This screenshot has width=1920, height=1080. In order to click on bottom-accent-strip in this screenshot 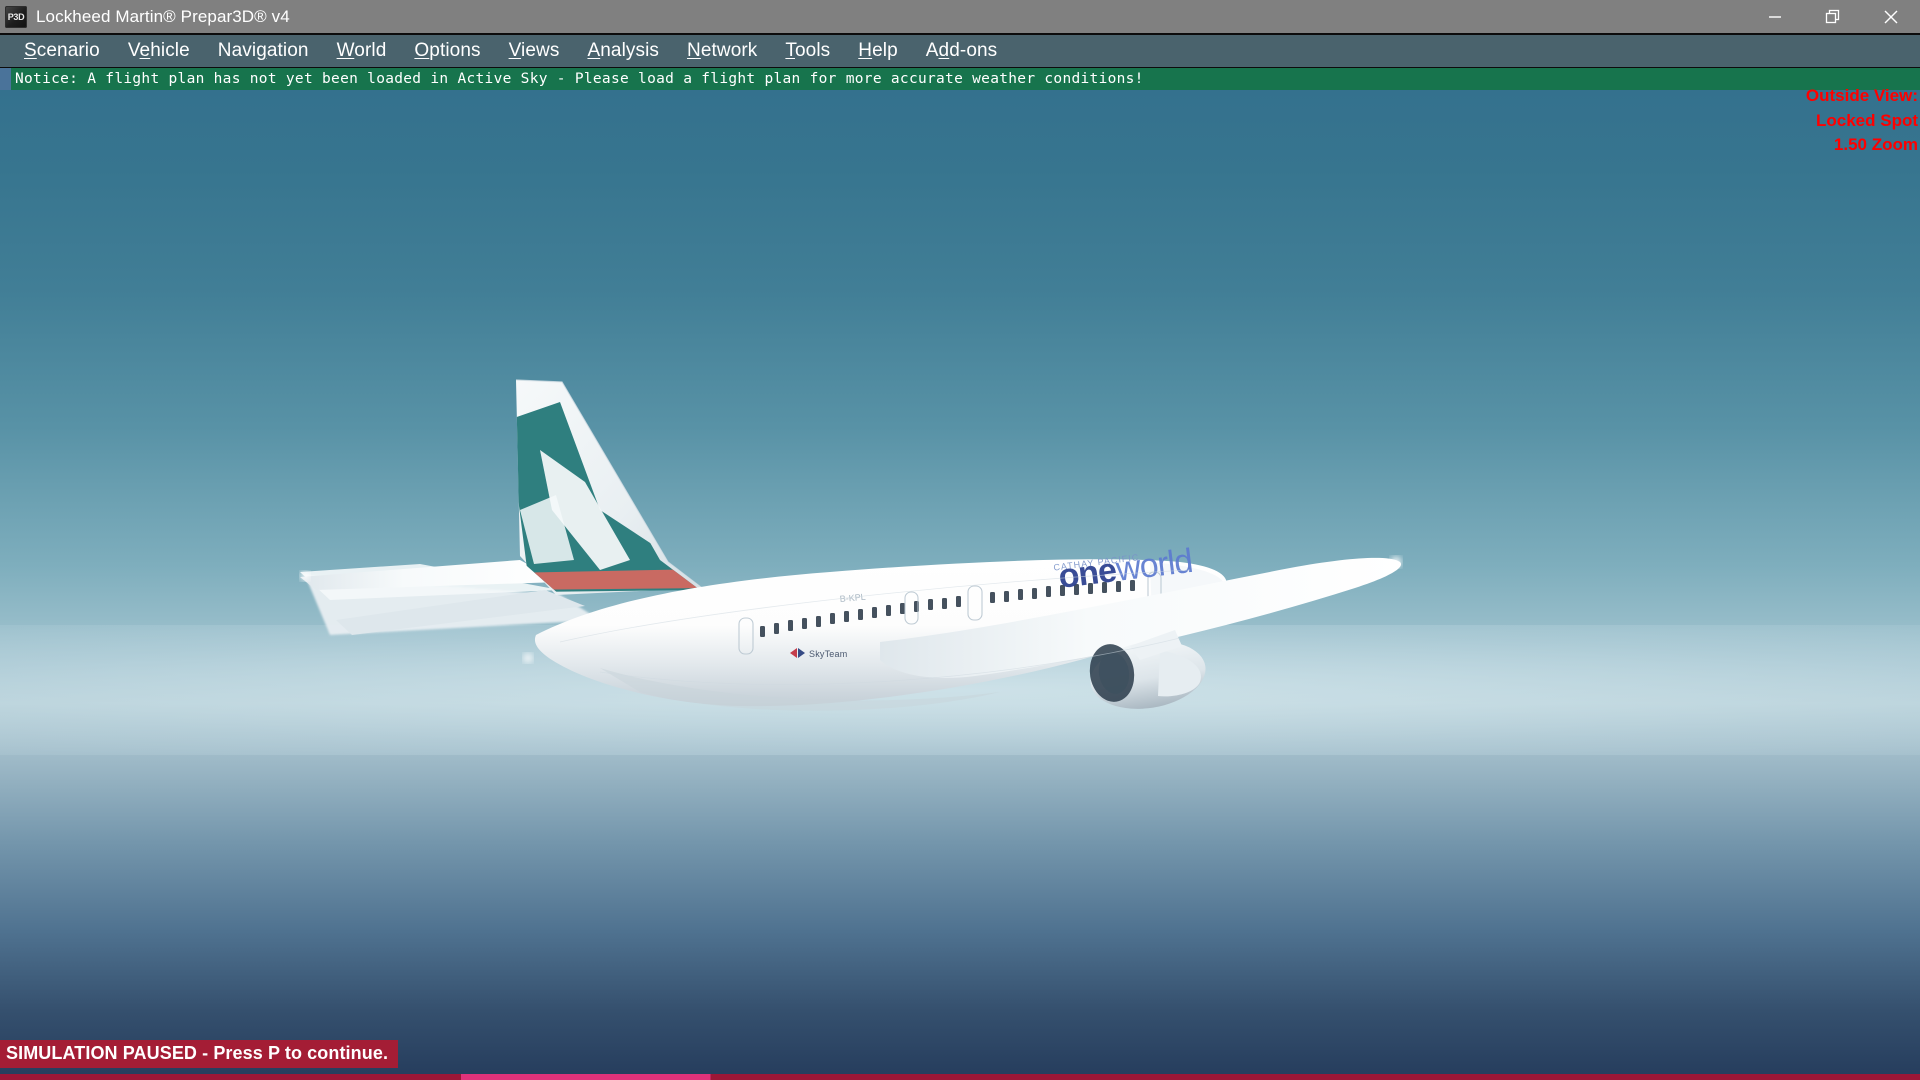, I will do `click(960, 1077)`.